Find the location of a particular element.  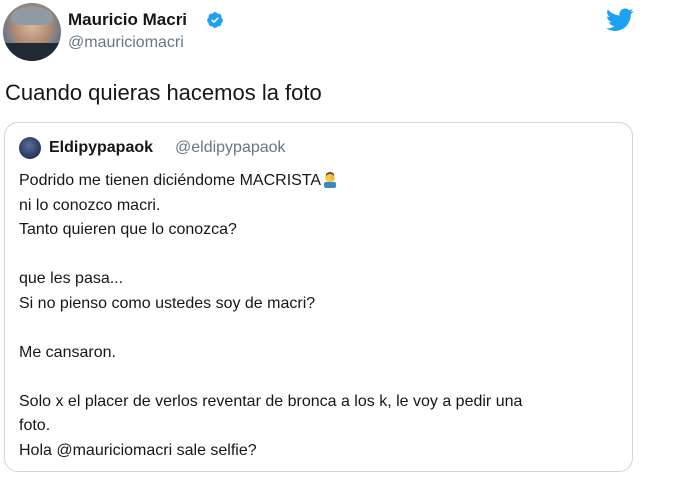

facepalm-emoji-icon is located at coordinates (330, 180).